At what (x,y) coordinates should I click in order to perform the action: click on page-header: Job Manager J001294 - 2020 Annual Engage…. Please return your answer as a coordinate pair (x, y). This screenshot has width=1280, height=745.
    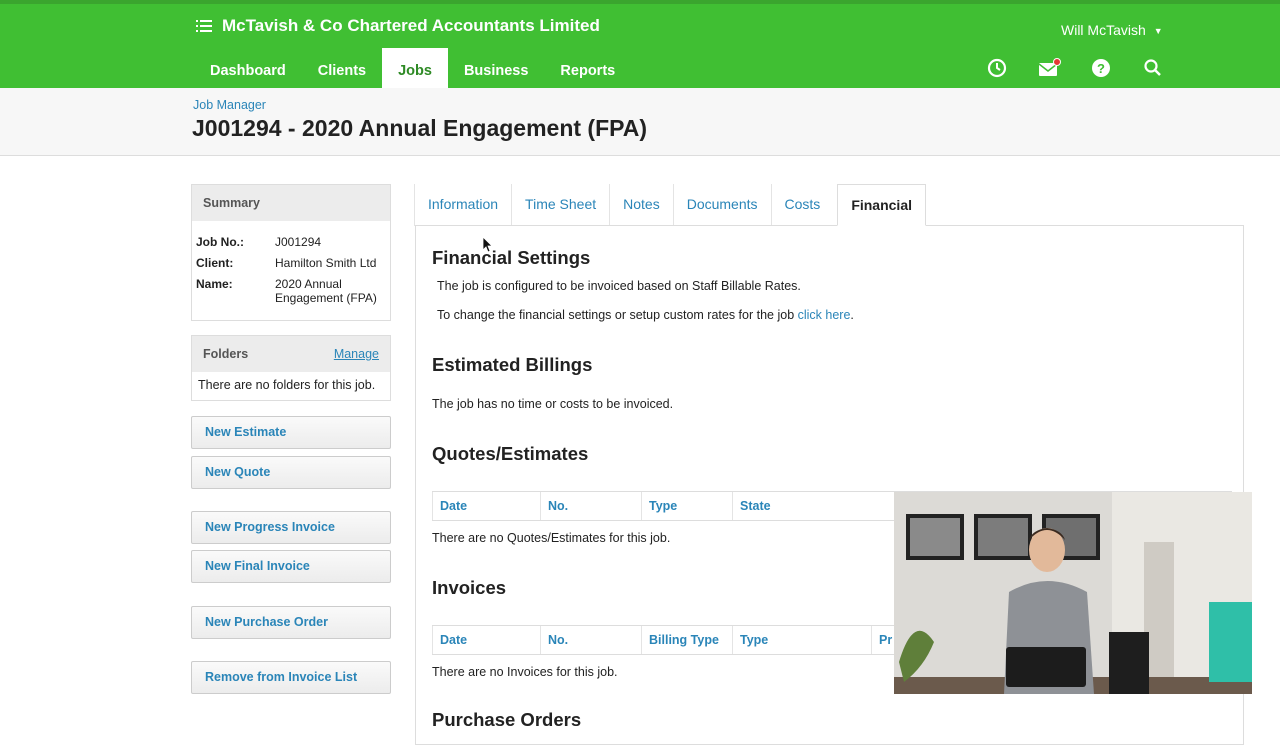
    Looking at the image, I should click on (640, 122).